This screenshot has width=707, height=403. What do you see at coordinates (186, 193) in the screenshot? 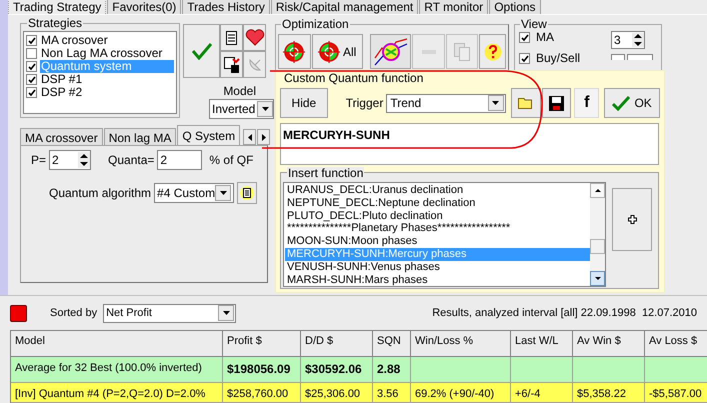
I see `select-value: #4 Custom` at bounding box center [186, 193].